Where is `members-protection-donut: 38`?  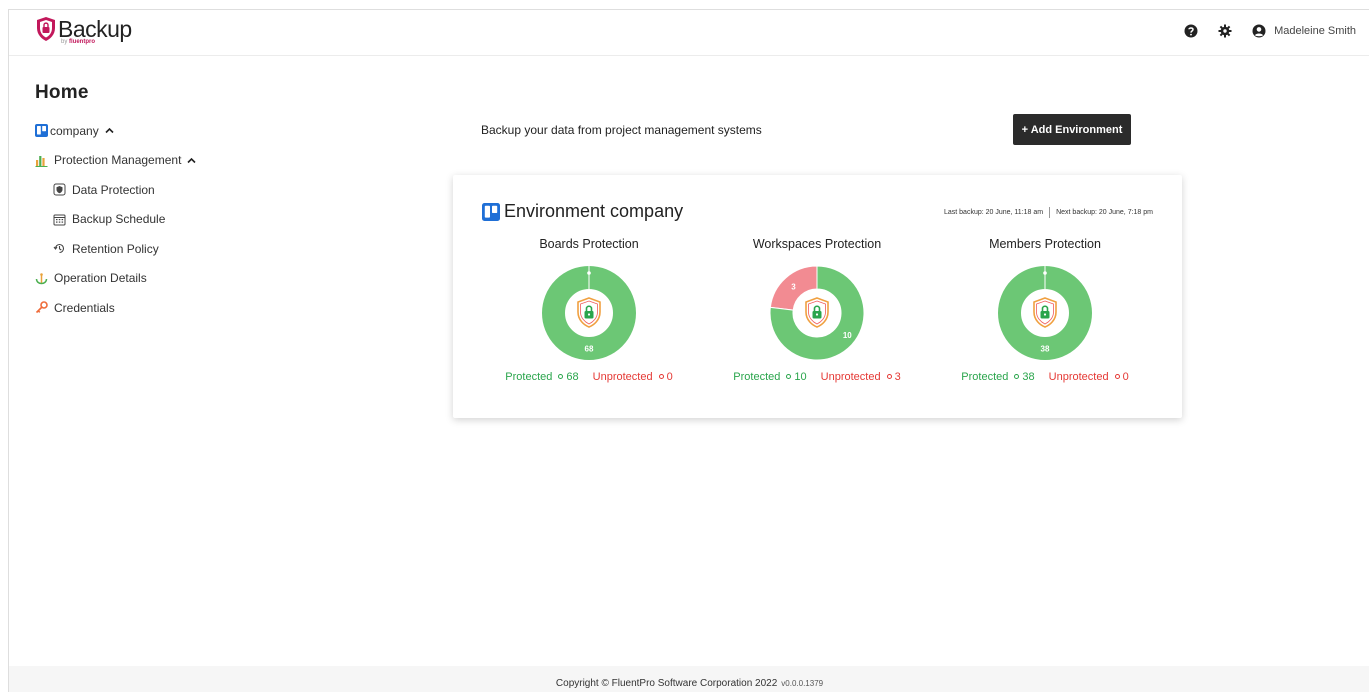 members-protection-donut: 38 is located at coordinates (1045, 313).